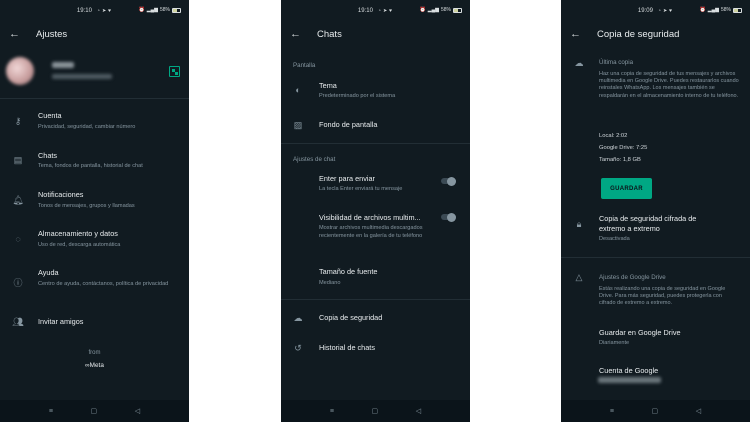 This screenshot has height=422, width=750. What do you see at coordinates (626, 188) in the screenshot?
I see `save-backup-button: GUARDAR` at bounding box center [626, 188].